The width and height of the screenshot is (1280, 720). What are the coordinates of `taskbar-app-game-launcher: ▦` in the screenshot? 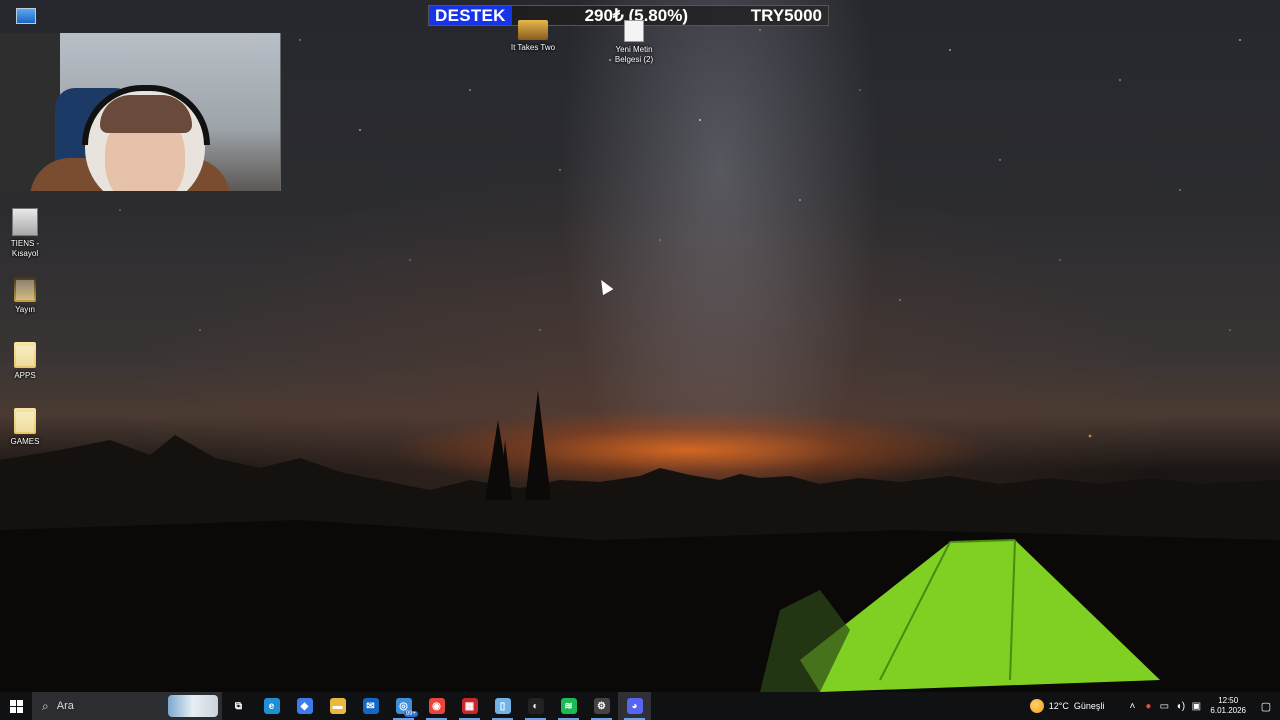 It's located at (469, 706).